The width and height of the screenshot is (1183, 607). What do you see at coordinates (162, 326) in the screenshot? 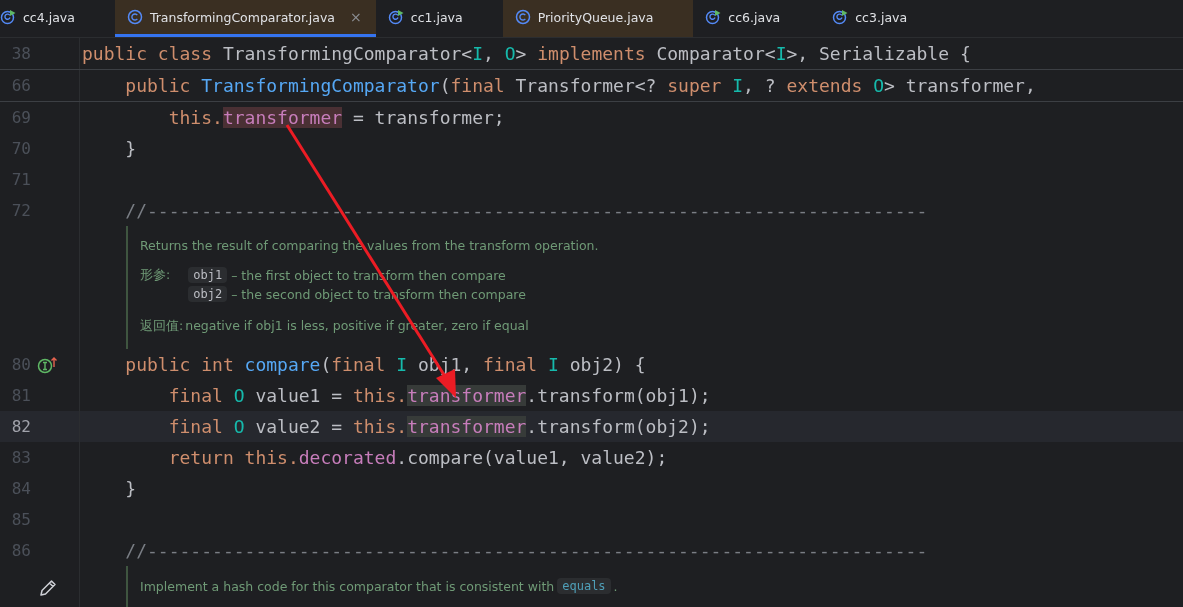
I see `returns-label: 返回值:` at bounding box center [162, 326].